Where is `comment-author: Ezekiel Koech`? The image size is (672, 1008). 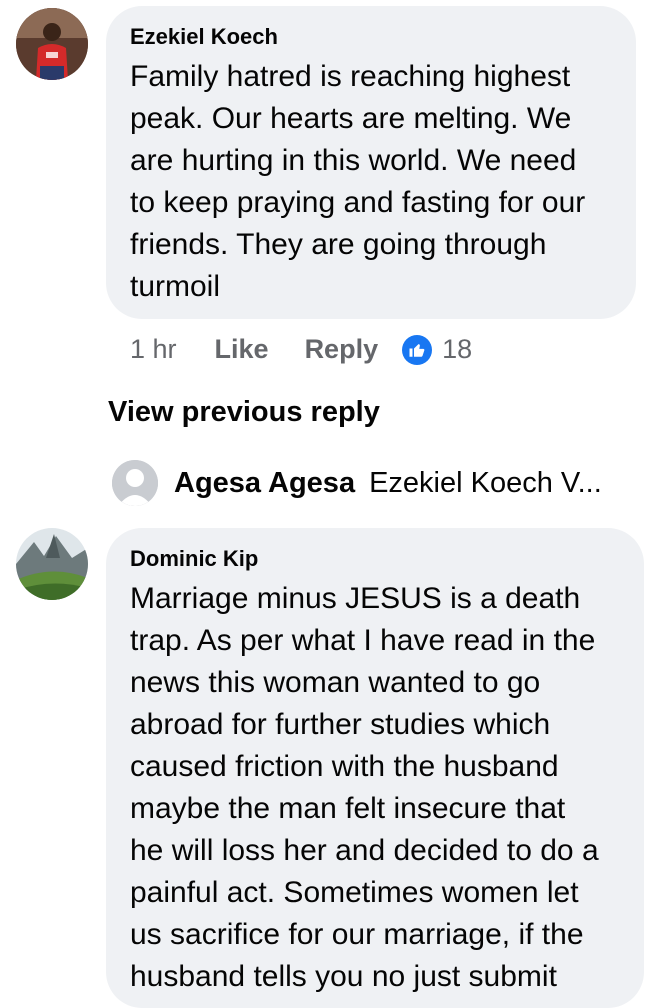 comment-author: Ezekiel Koech is located at coordinates (371, 37).